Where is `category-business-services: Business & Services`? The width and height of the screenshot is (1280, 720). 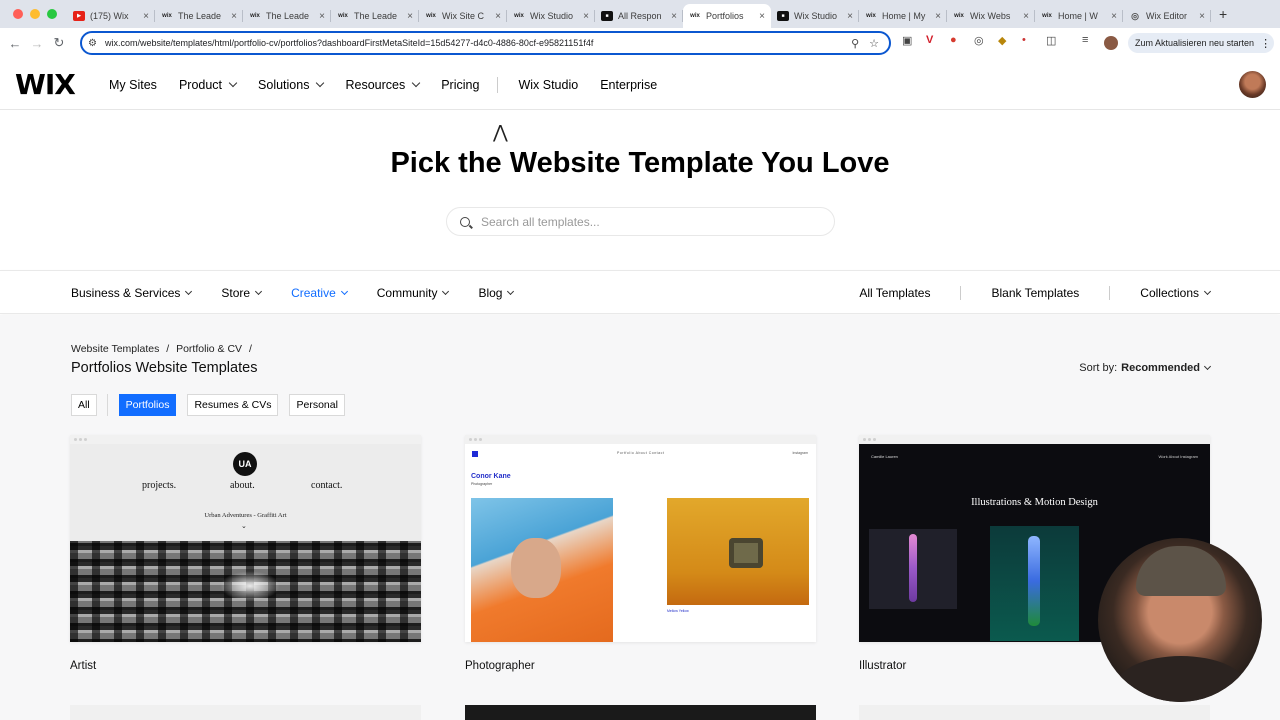 category-business-services: Business & Services is located at coordinates (132, 293).